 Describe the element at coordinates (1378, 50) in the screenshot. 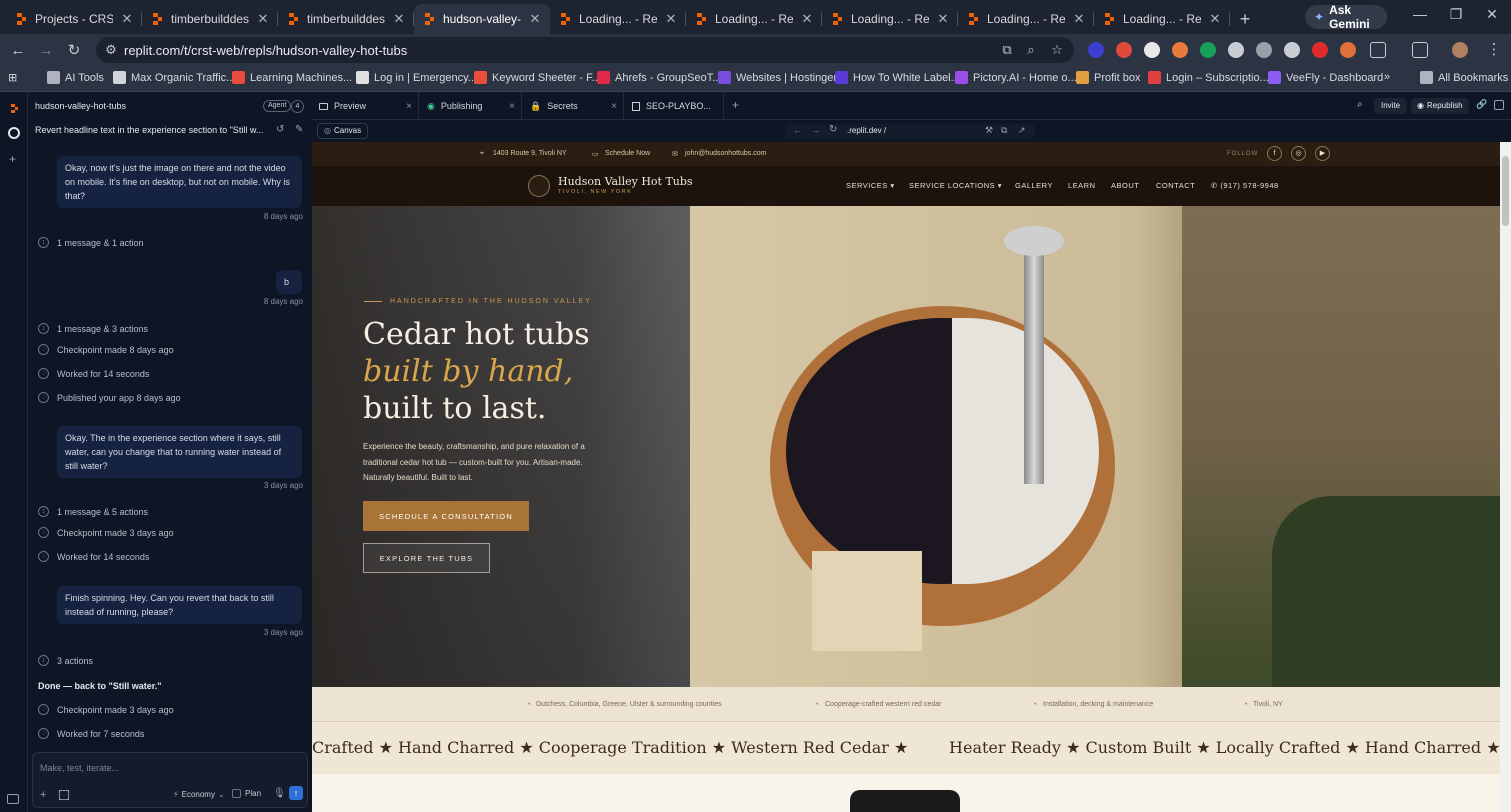

I see `extensions-puzzle-icon` at that location.